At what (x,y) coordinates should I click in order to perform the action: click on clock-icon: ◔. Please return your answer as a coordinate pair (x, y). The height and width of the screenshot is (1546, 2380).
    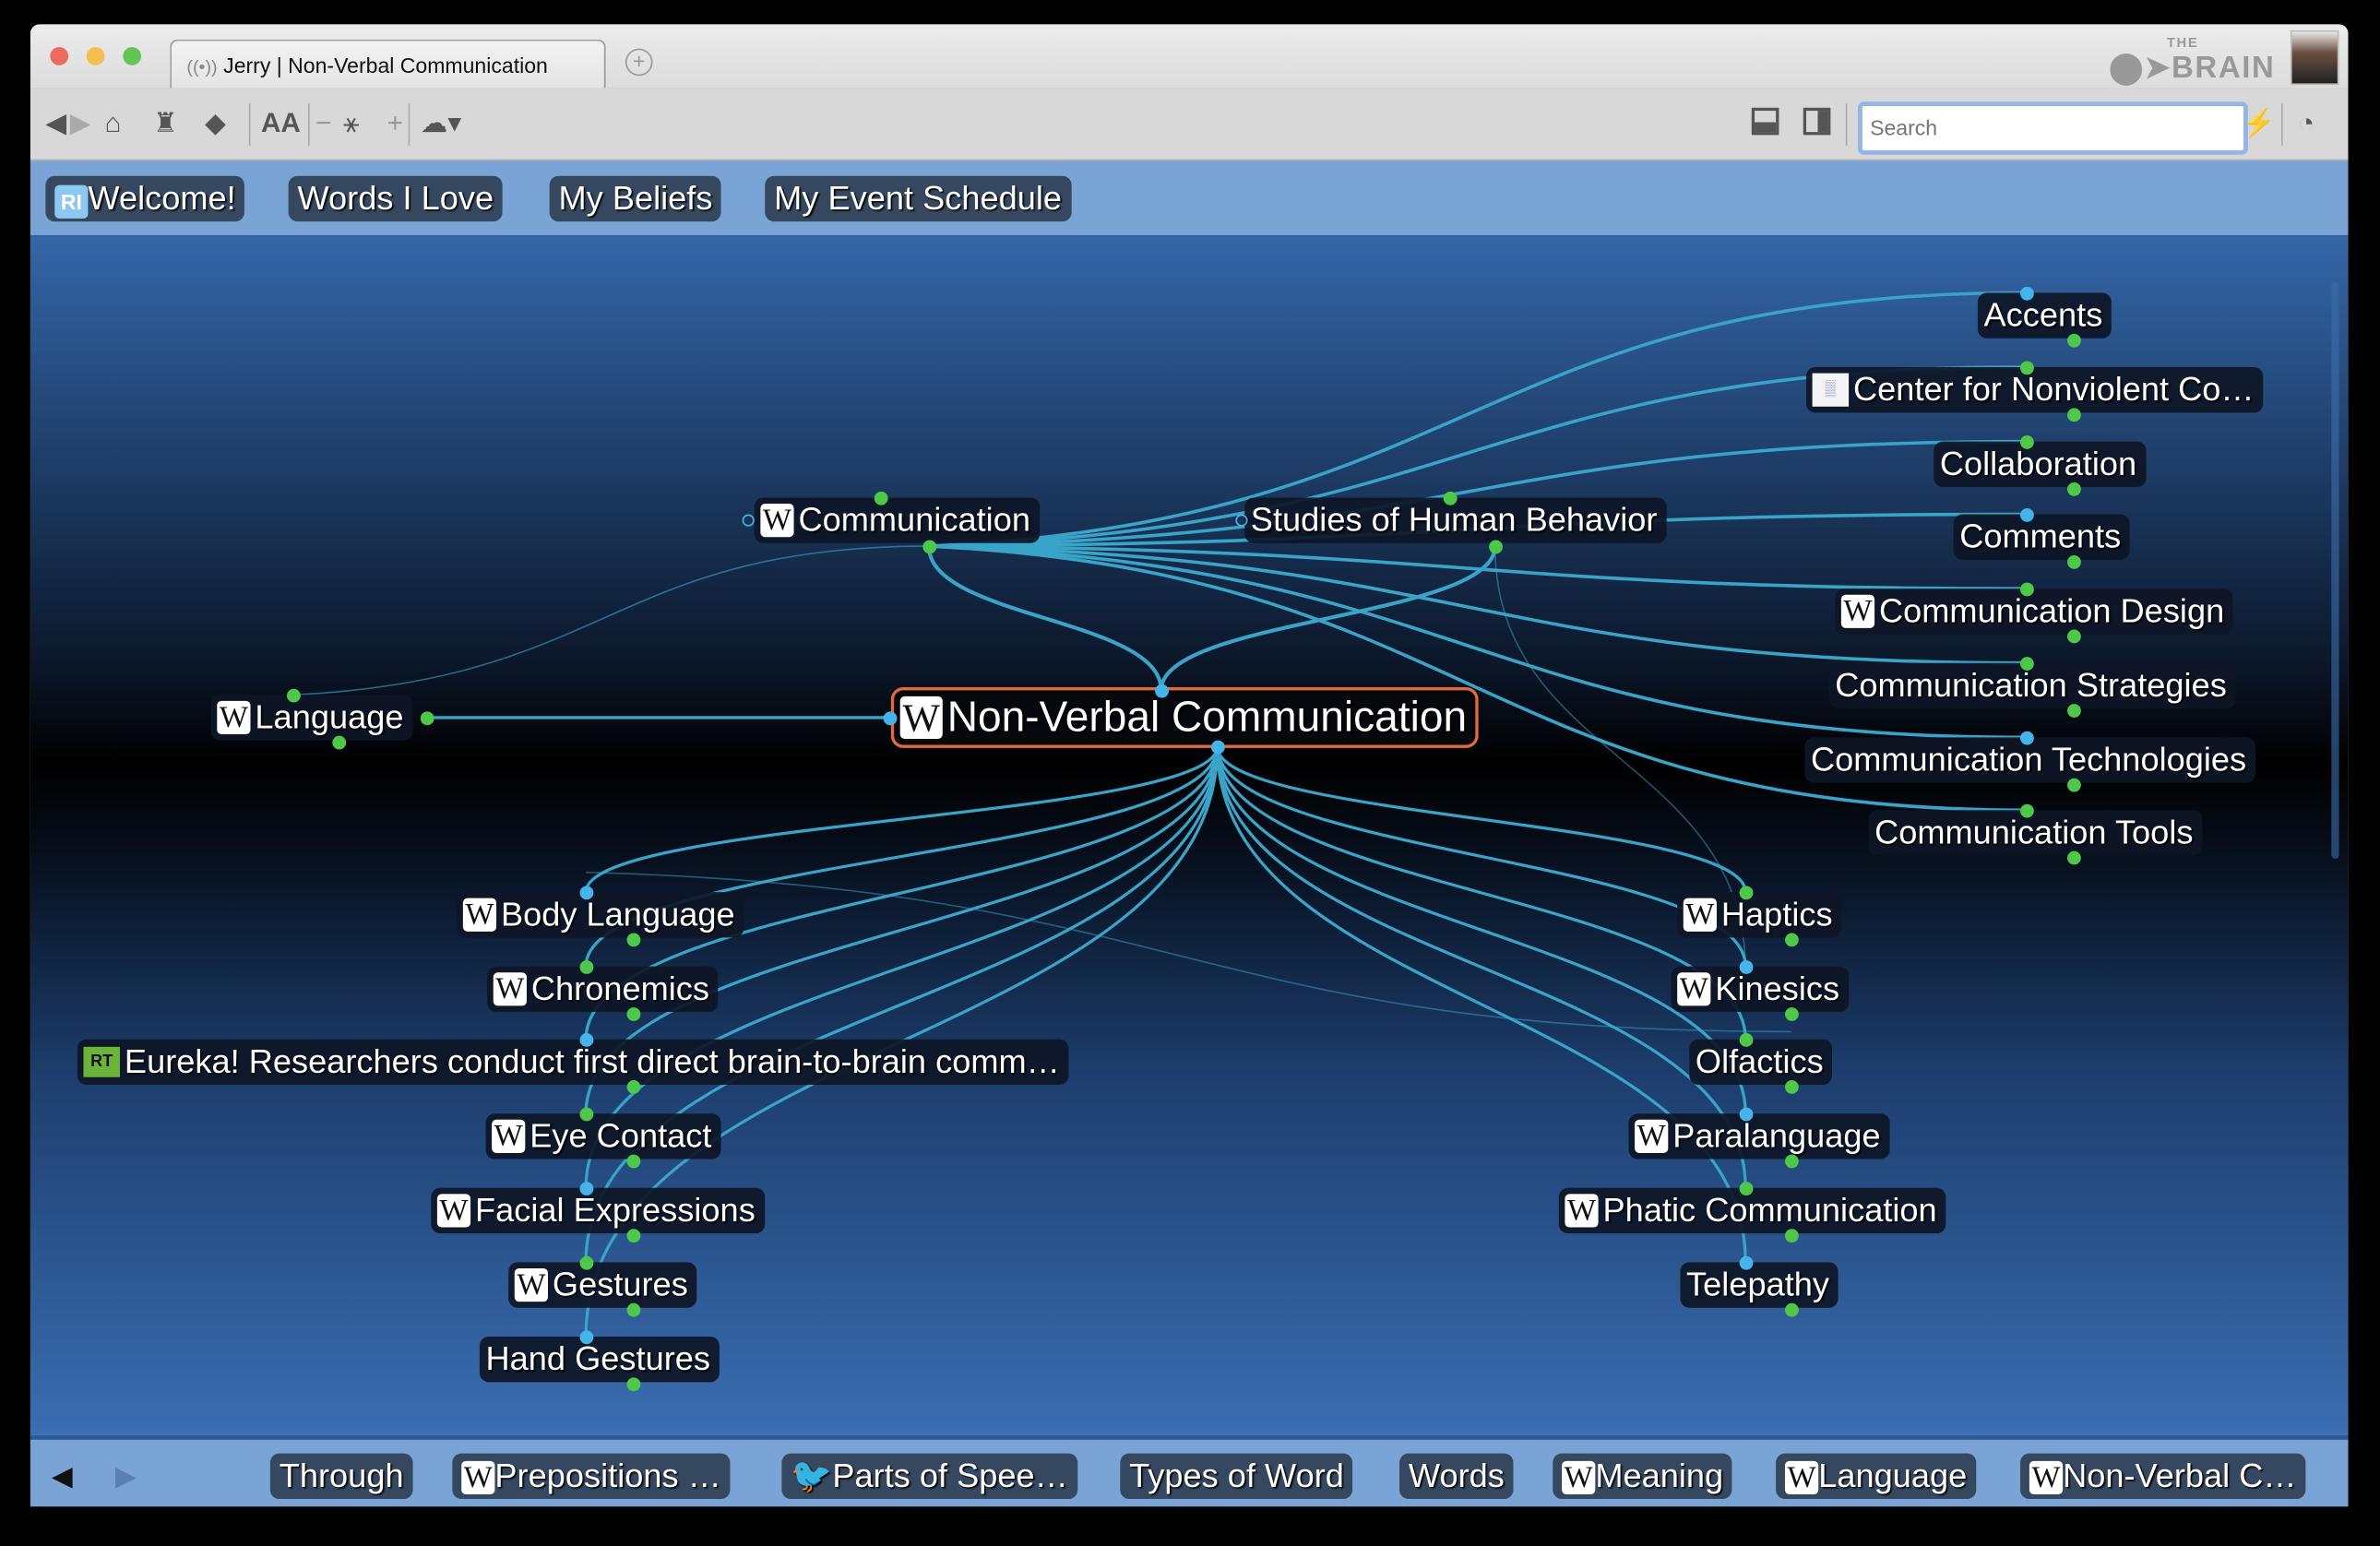
    Looking at the image, I should click on (2306, 123).